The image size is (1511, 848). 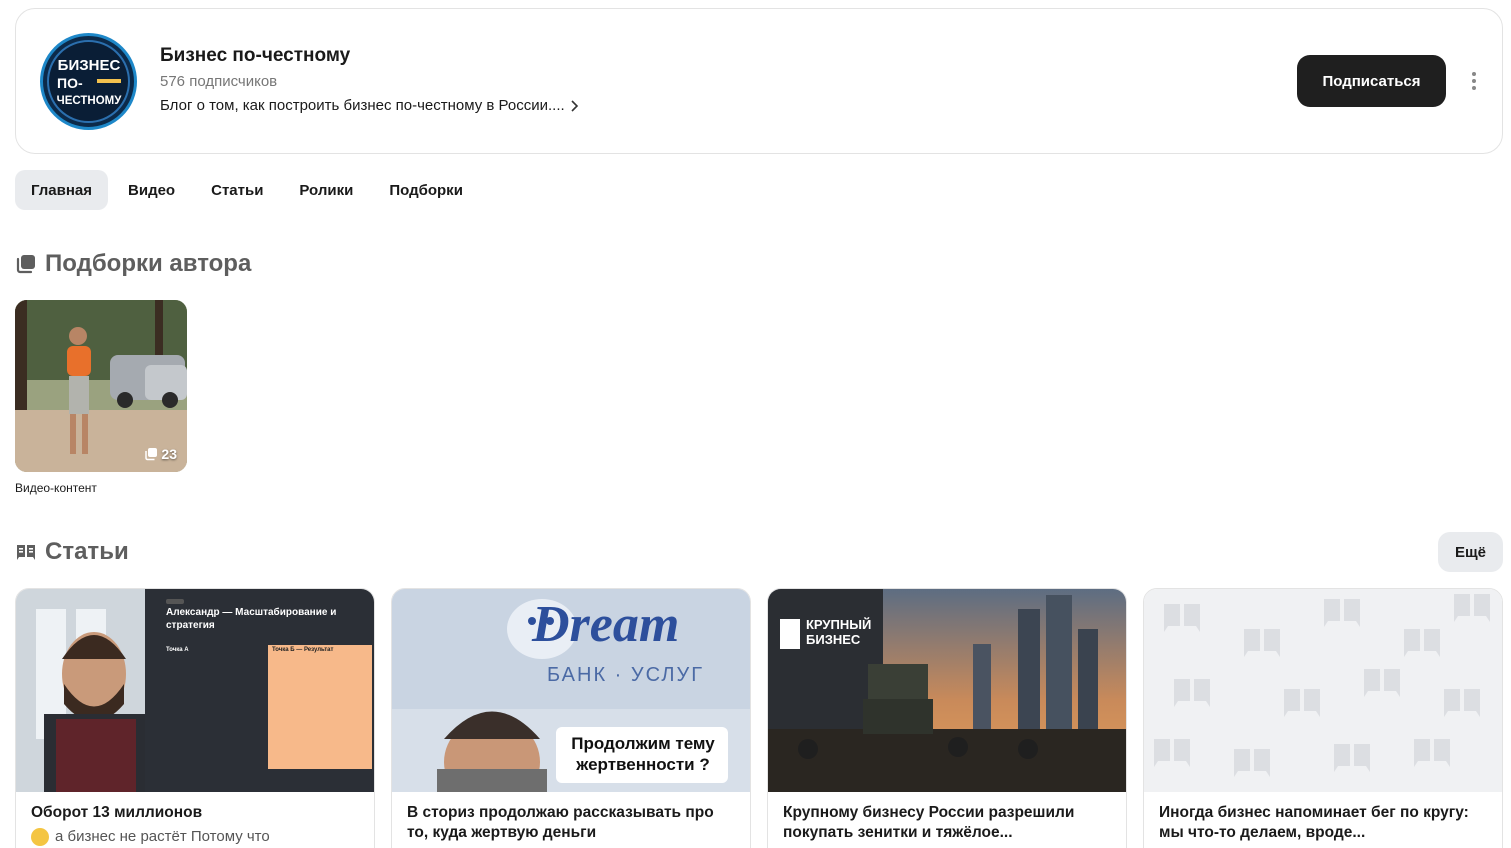 What do you see at coordinates (26, 552) in the screenshot?
I see `articles-icon` at bounding box center [26, 552].